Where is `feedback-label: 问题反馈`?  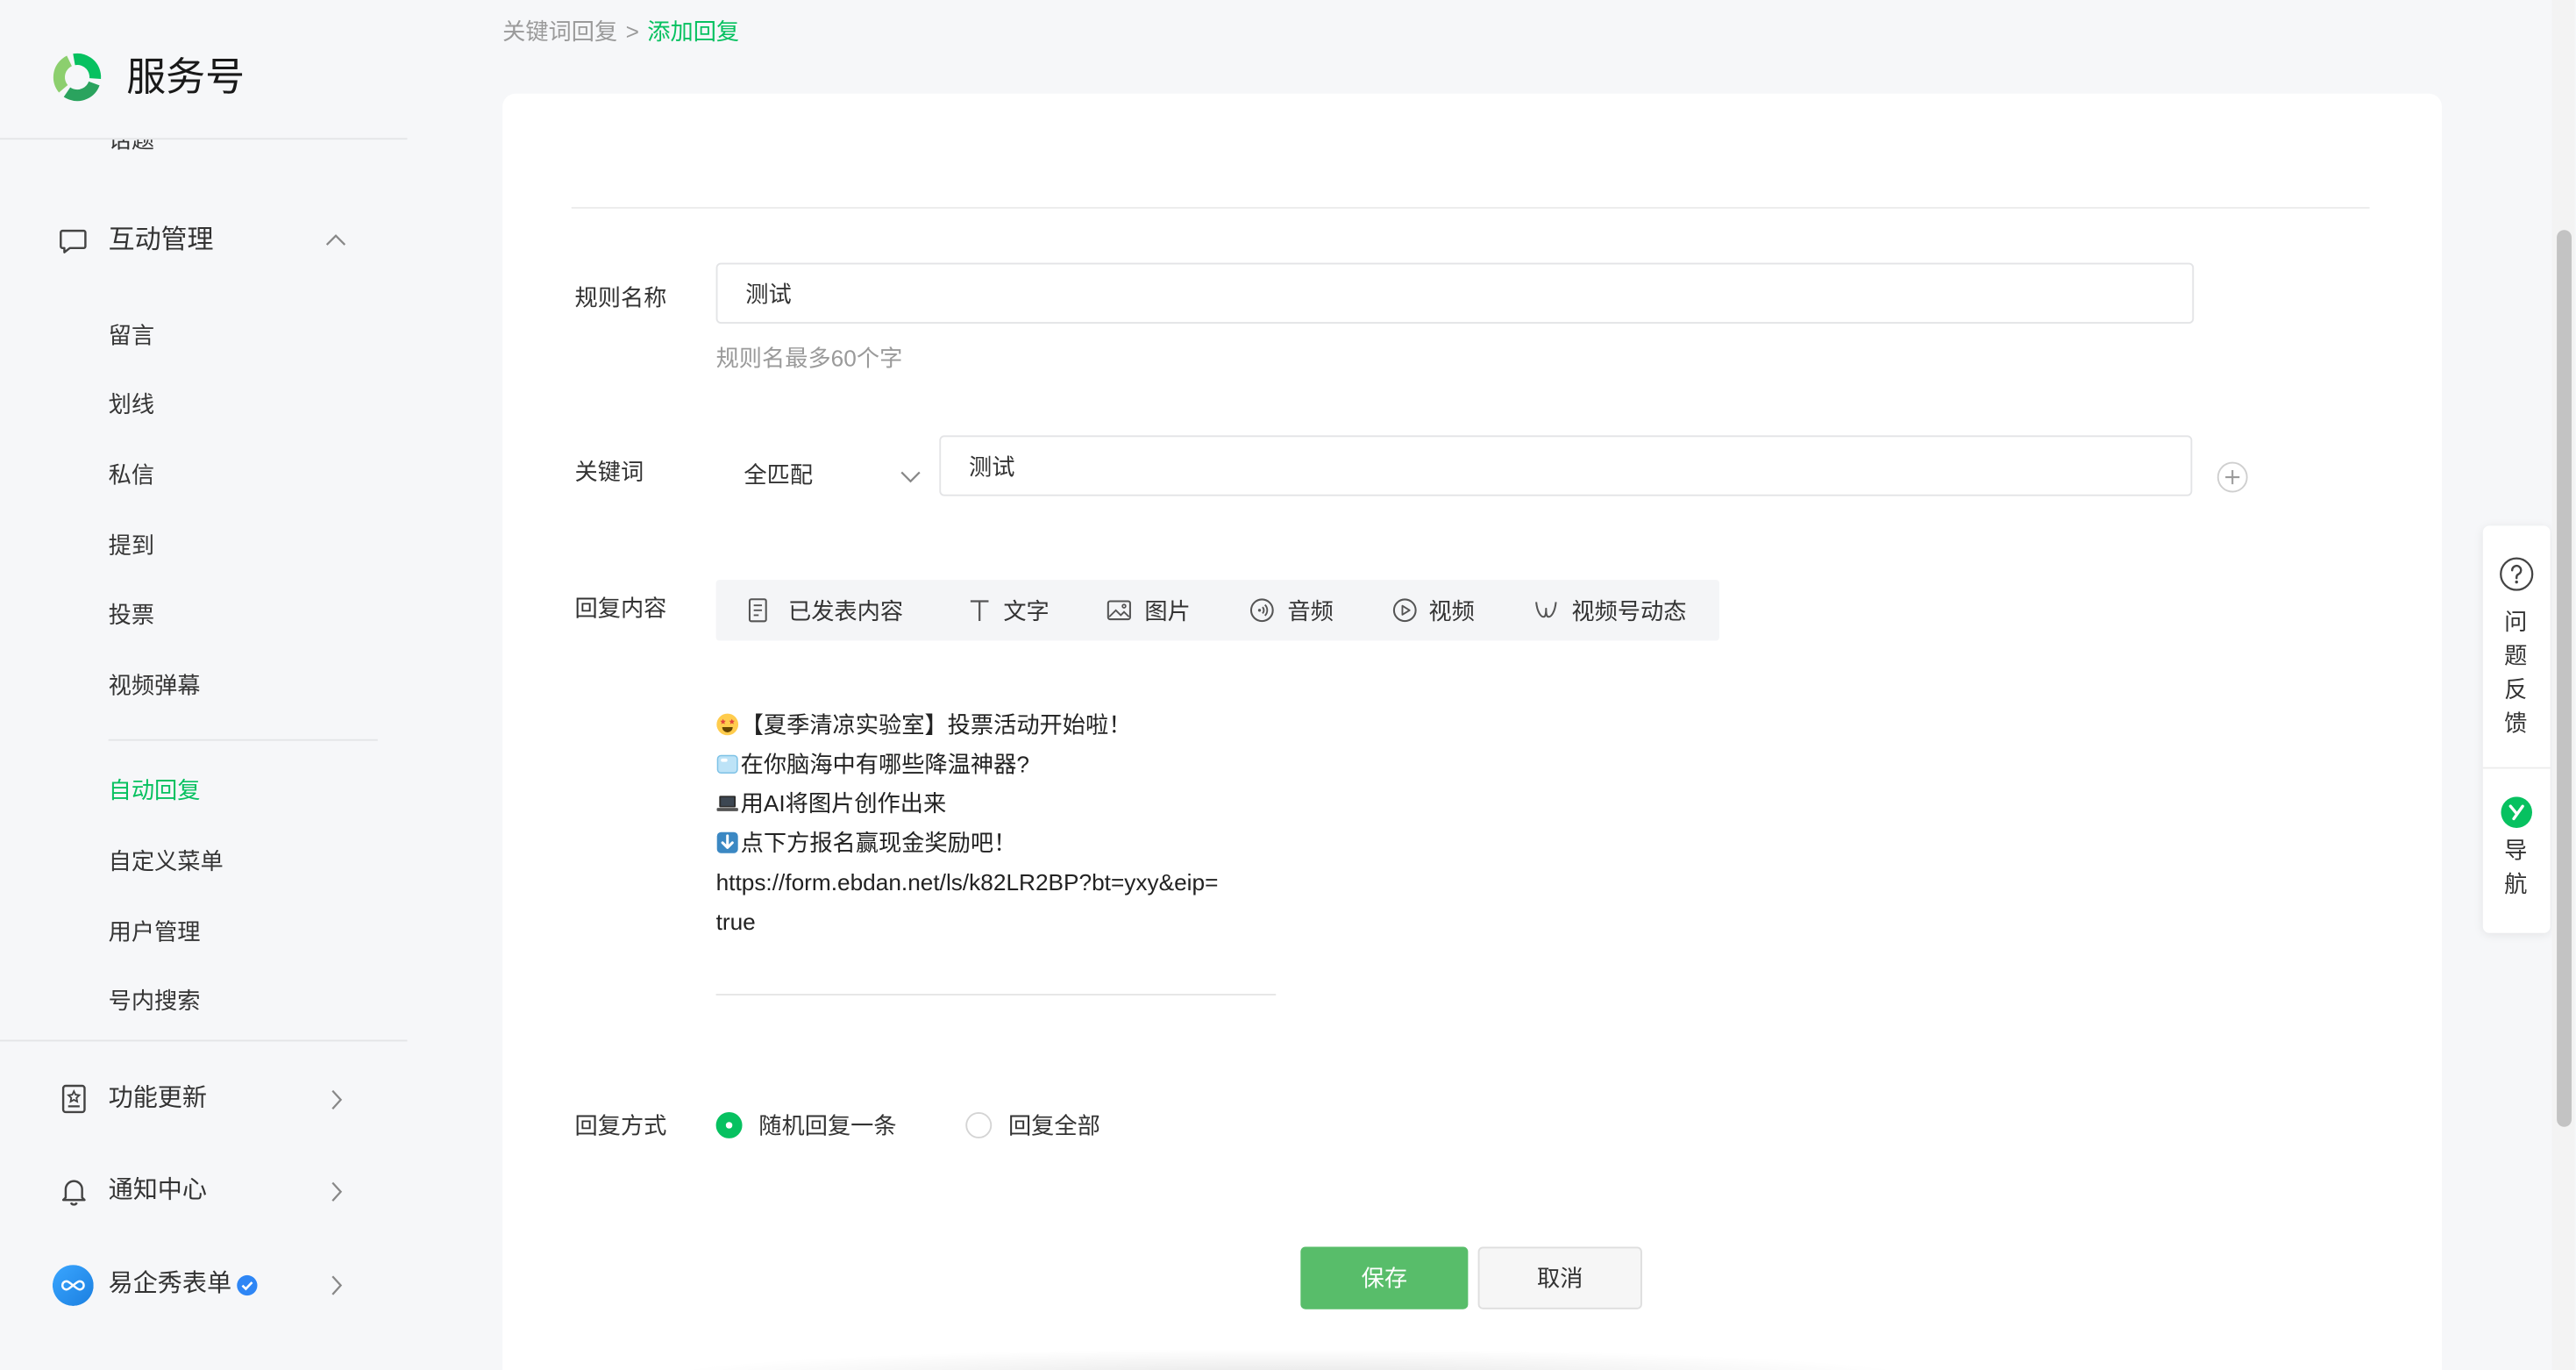
feedback-label: 问题反馈 is located at coordinates (2516, 678).